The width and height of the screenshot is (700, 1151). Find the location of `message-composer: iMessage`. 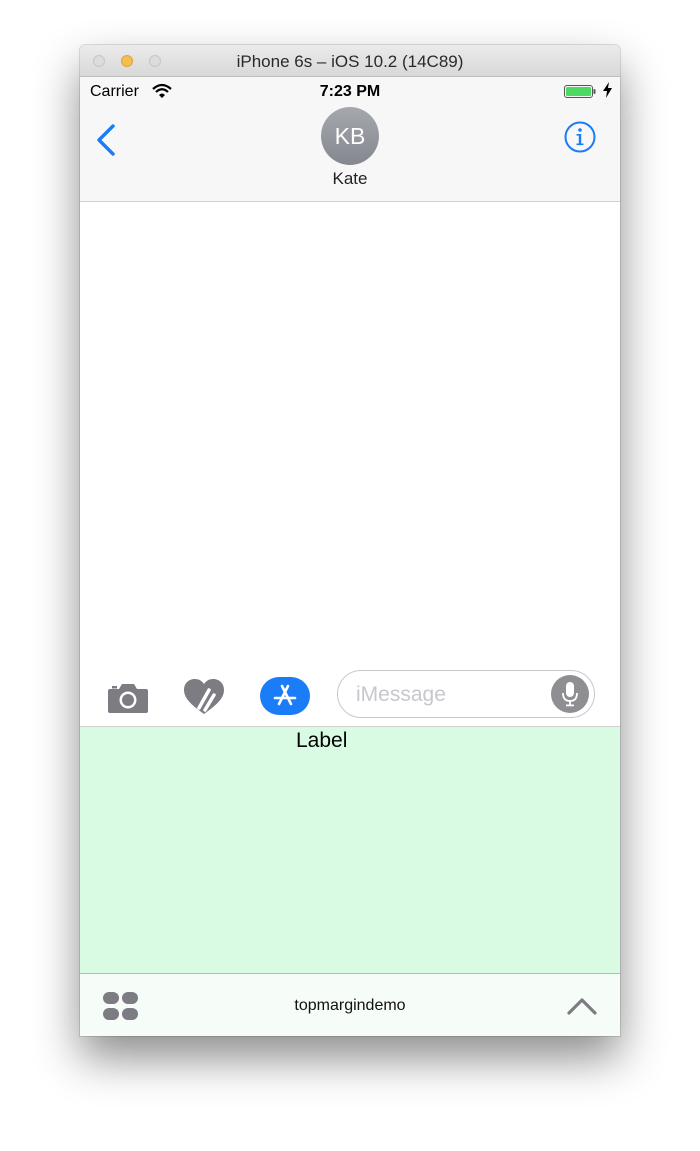

message-composer: iMessage is located at coordinates (350, 697).